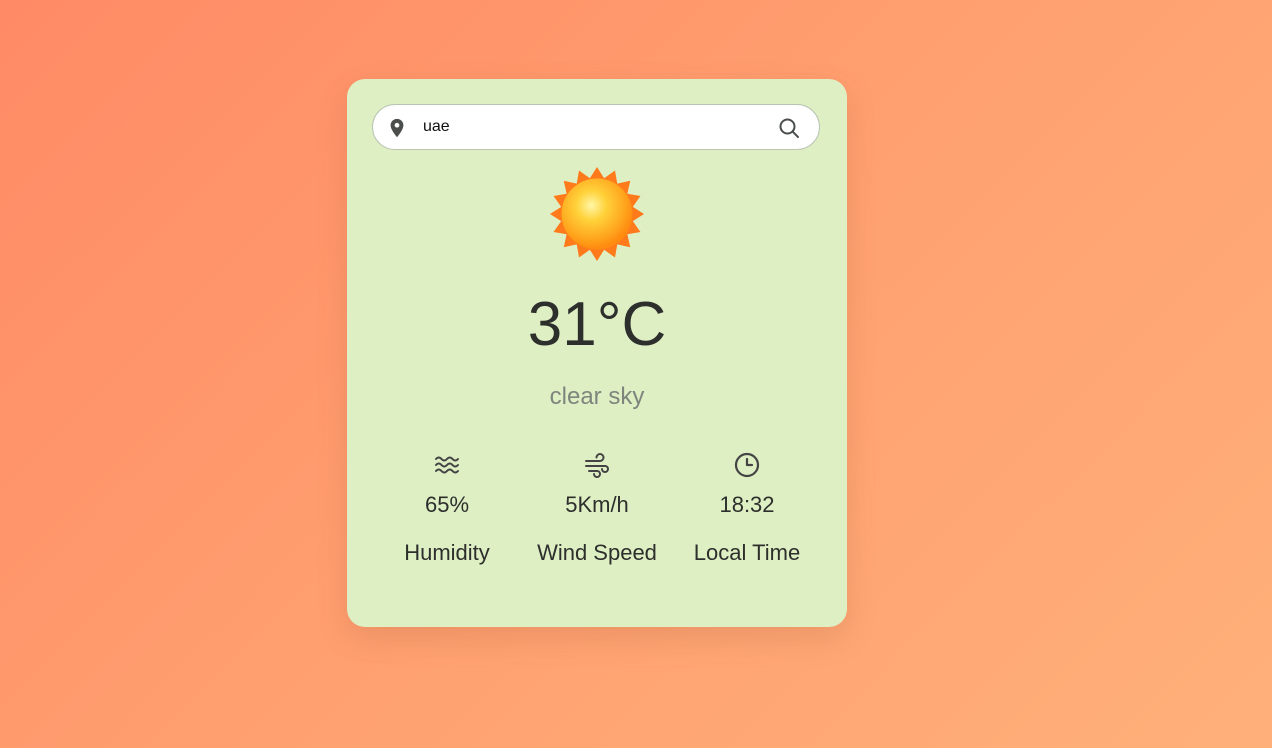  Describe the element at coordinates (747, 552) in the screenshot. I see `local-time-label: Local Time` at that location.